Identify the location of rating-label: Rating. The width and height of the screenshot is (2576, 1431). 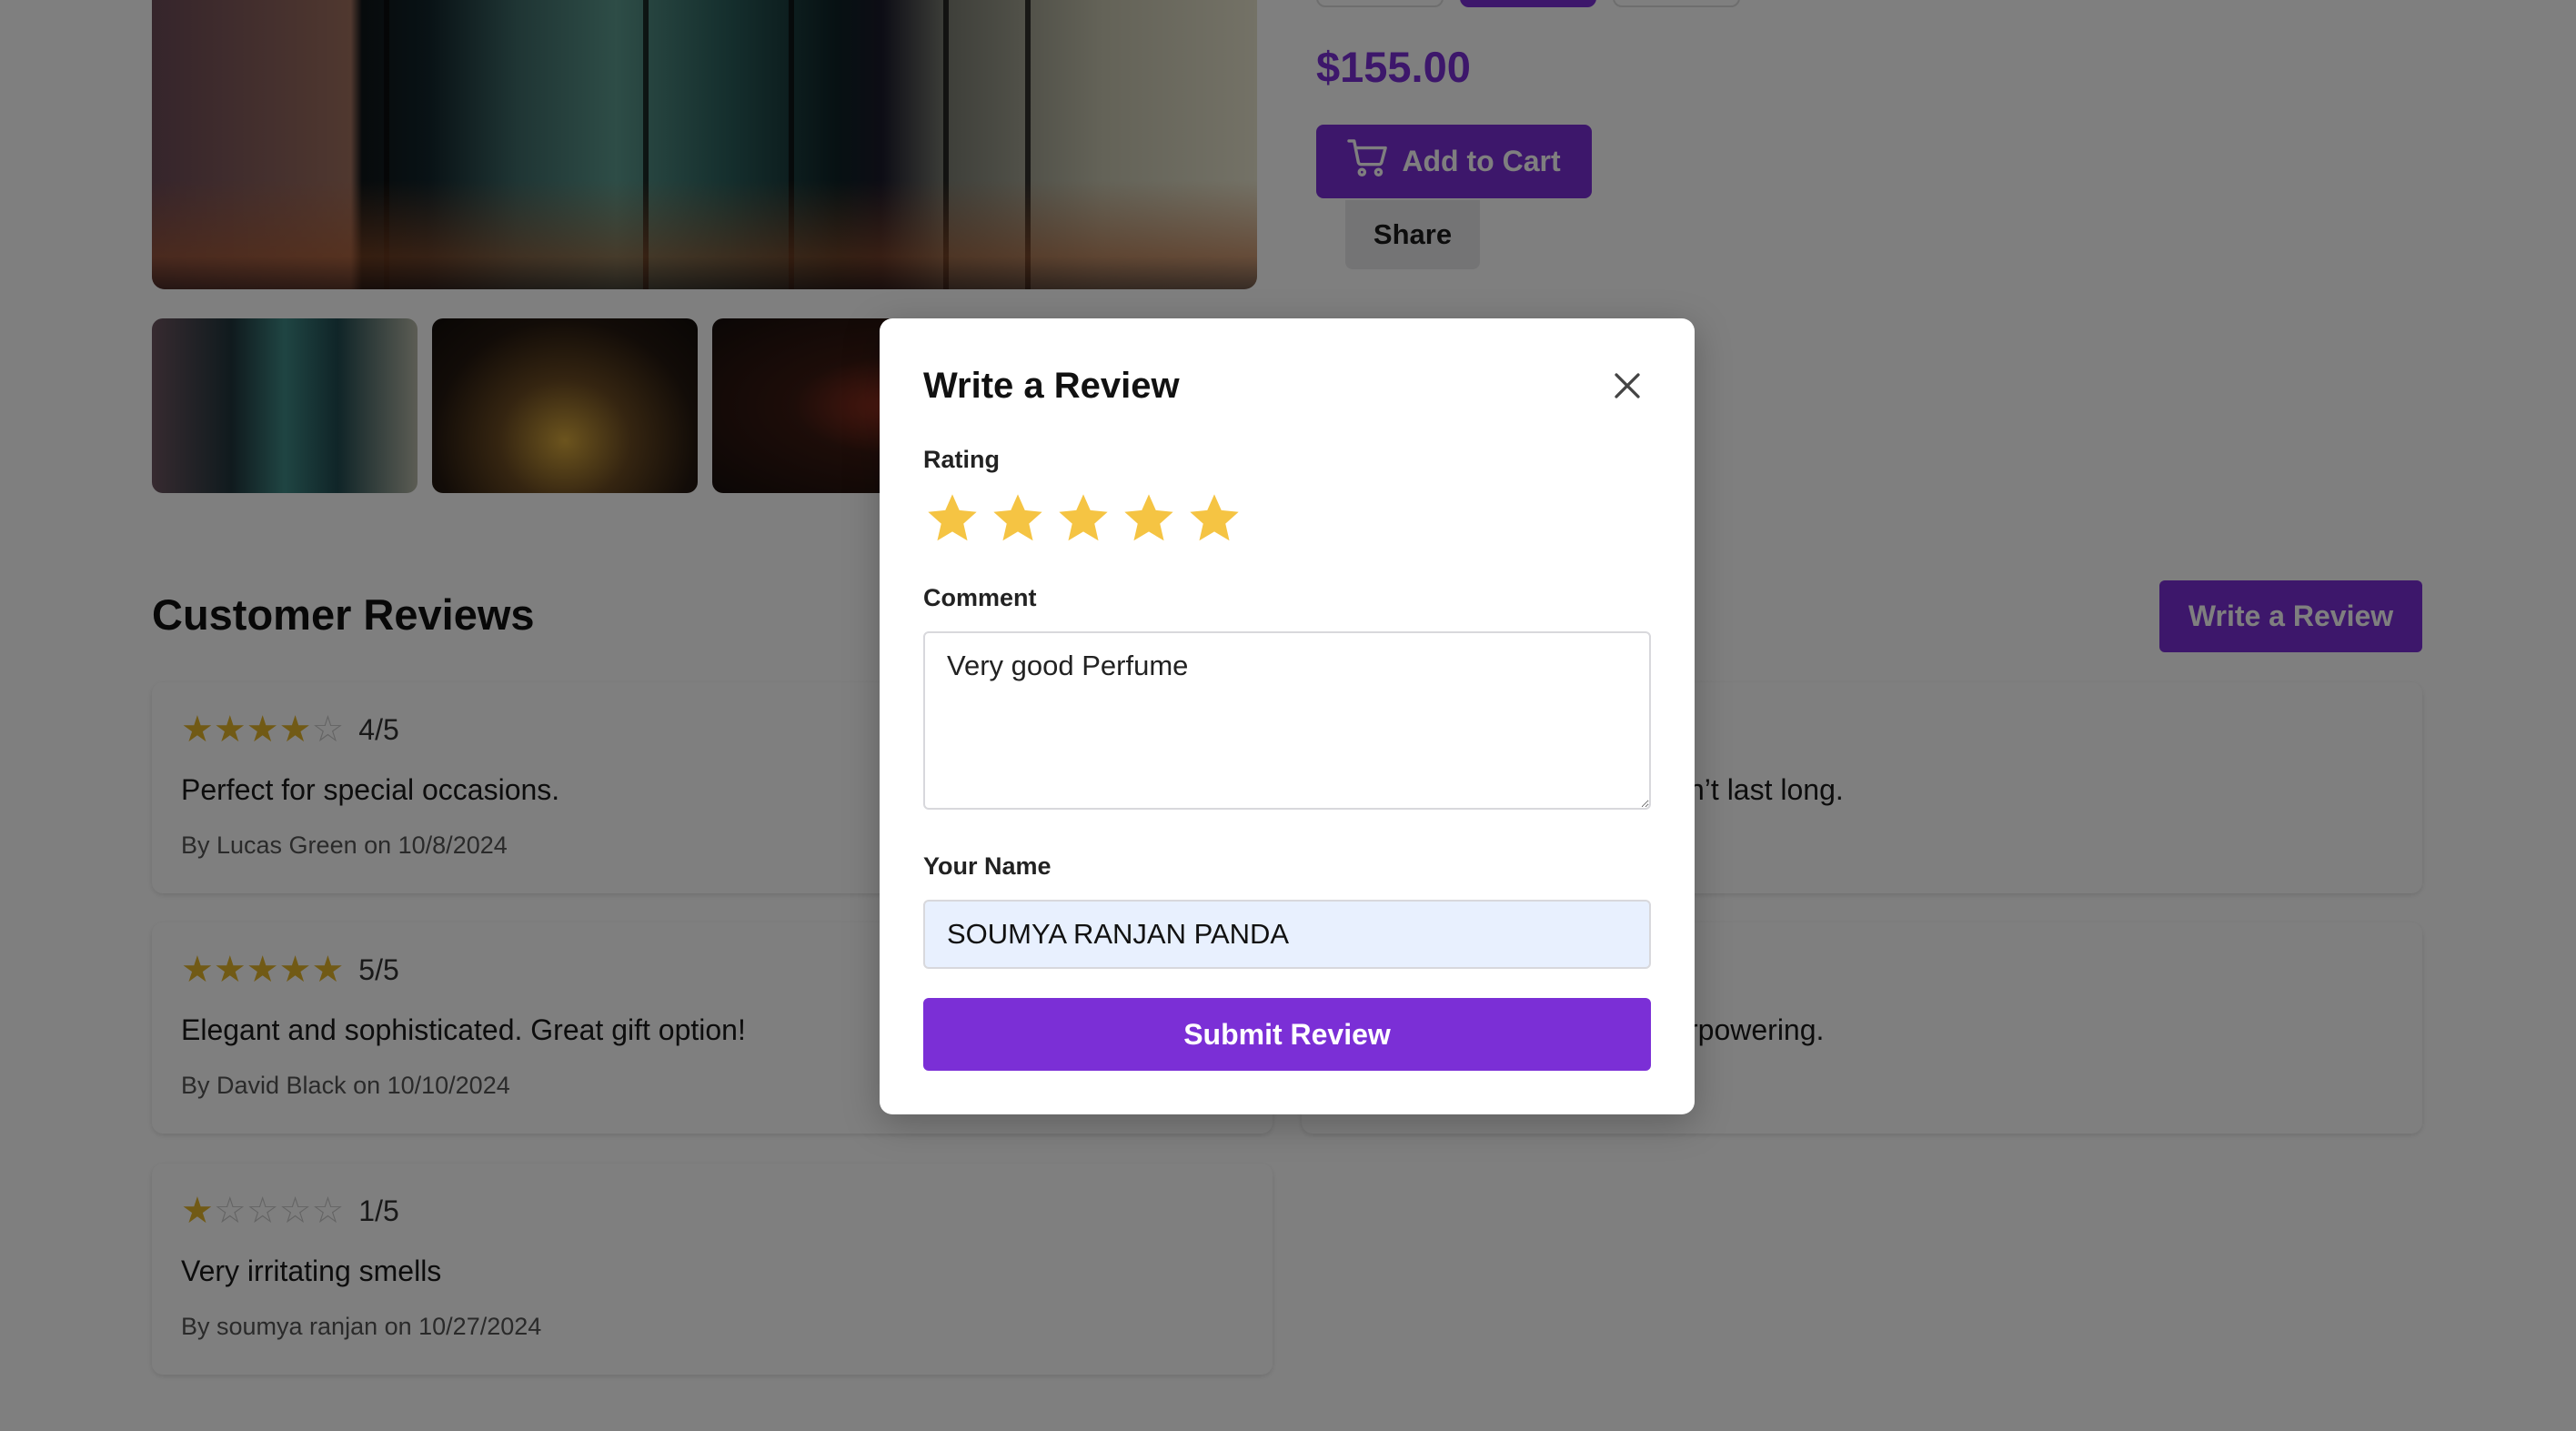
(961, 460).